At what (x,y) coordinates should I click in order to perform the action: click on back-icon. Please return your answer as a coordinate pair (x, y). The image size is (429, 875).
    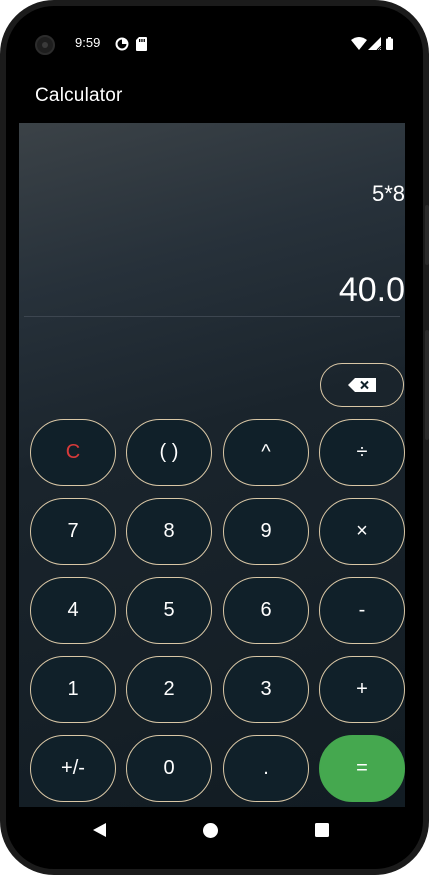
    Looking at the image, I should click on (99, 830).